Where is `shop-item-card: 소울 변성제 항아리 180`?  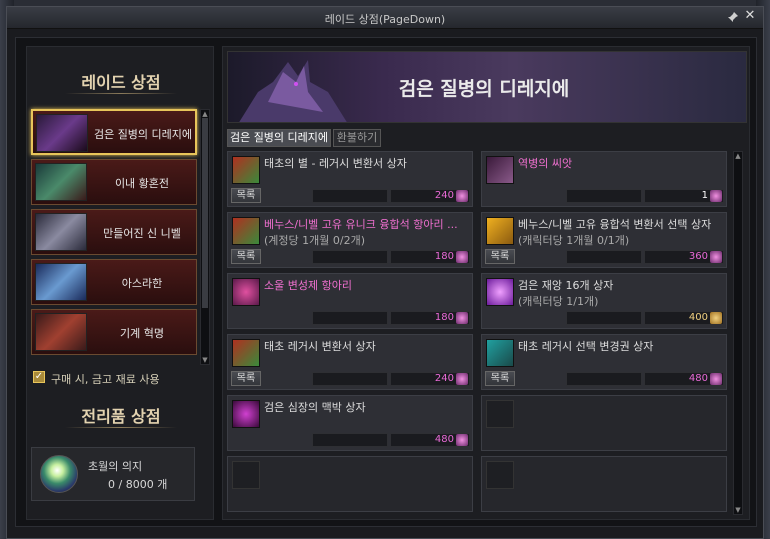 shop-item-card: 소울 변성제 항아리 180 is located at coordinates (350, 301).